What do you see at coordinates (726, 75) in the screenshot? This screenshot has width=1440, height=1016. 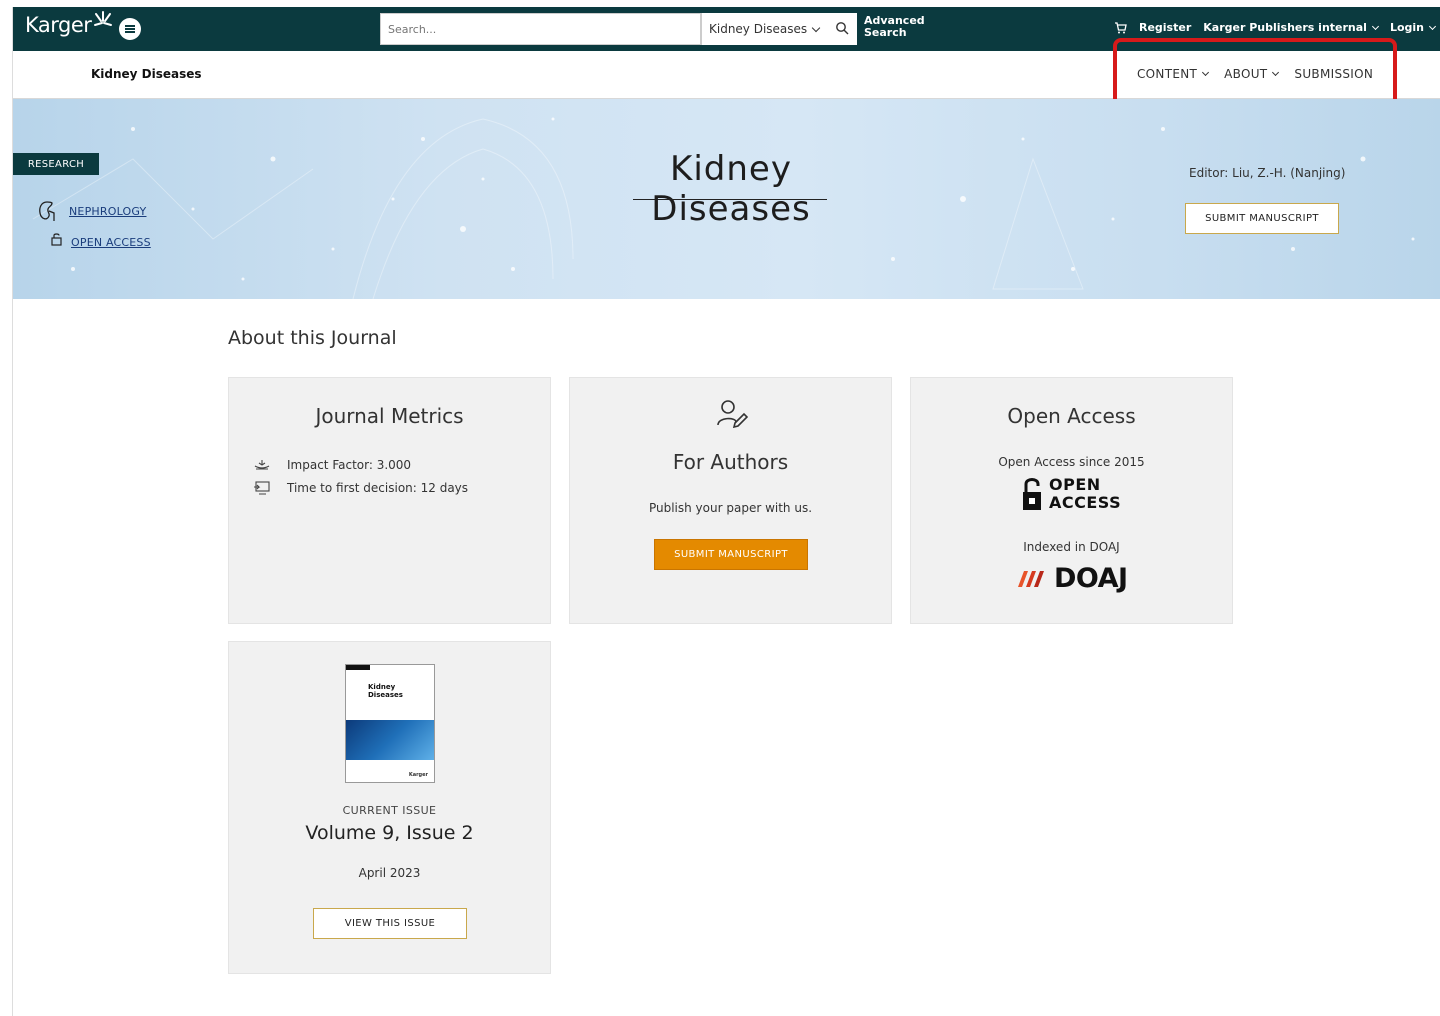 I see `journal-nav: Kidney Diseases CONTENT ABOUT SUBMISSION` at bounding box center [726, 75].